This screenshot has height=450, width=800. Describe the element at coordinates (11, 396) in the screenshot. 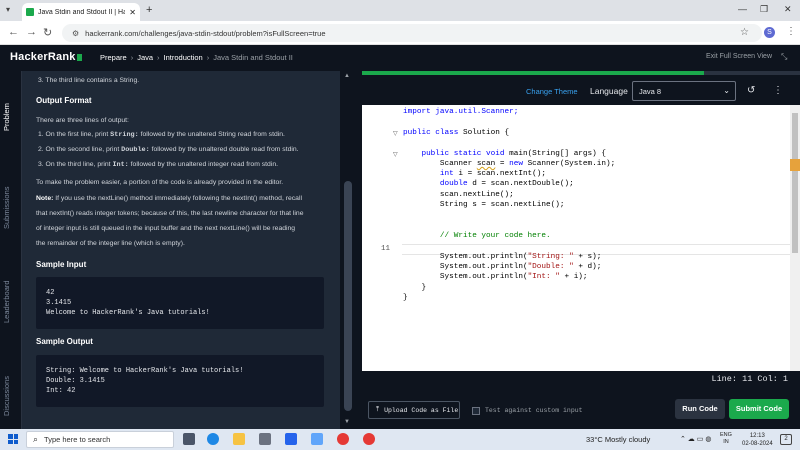

I see `tab-discussions: Discussions` at that location.